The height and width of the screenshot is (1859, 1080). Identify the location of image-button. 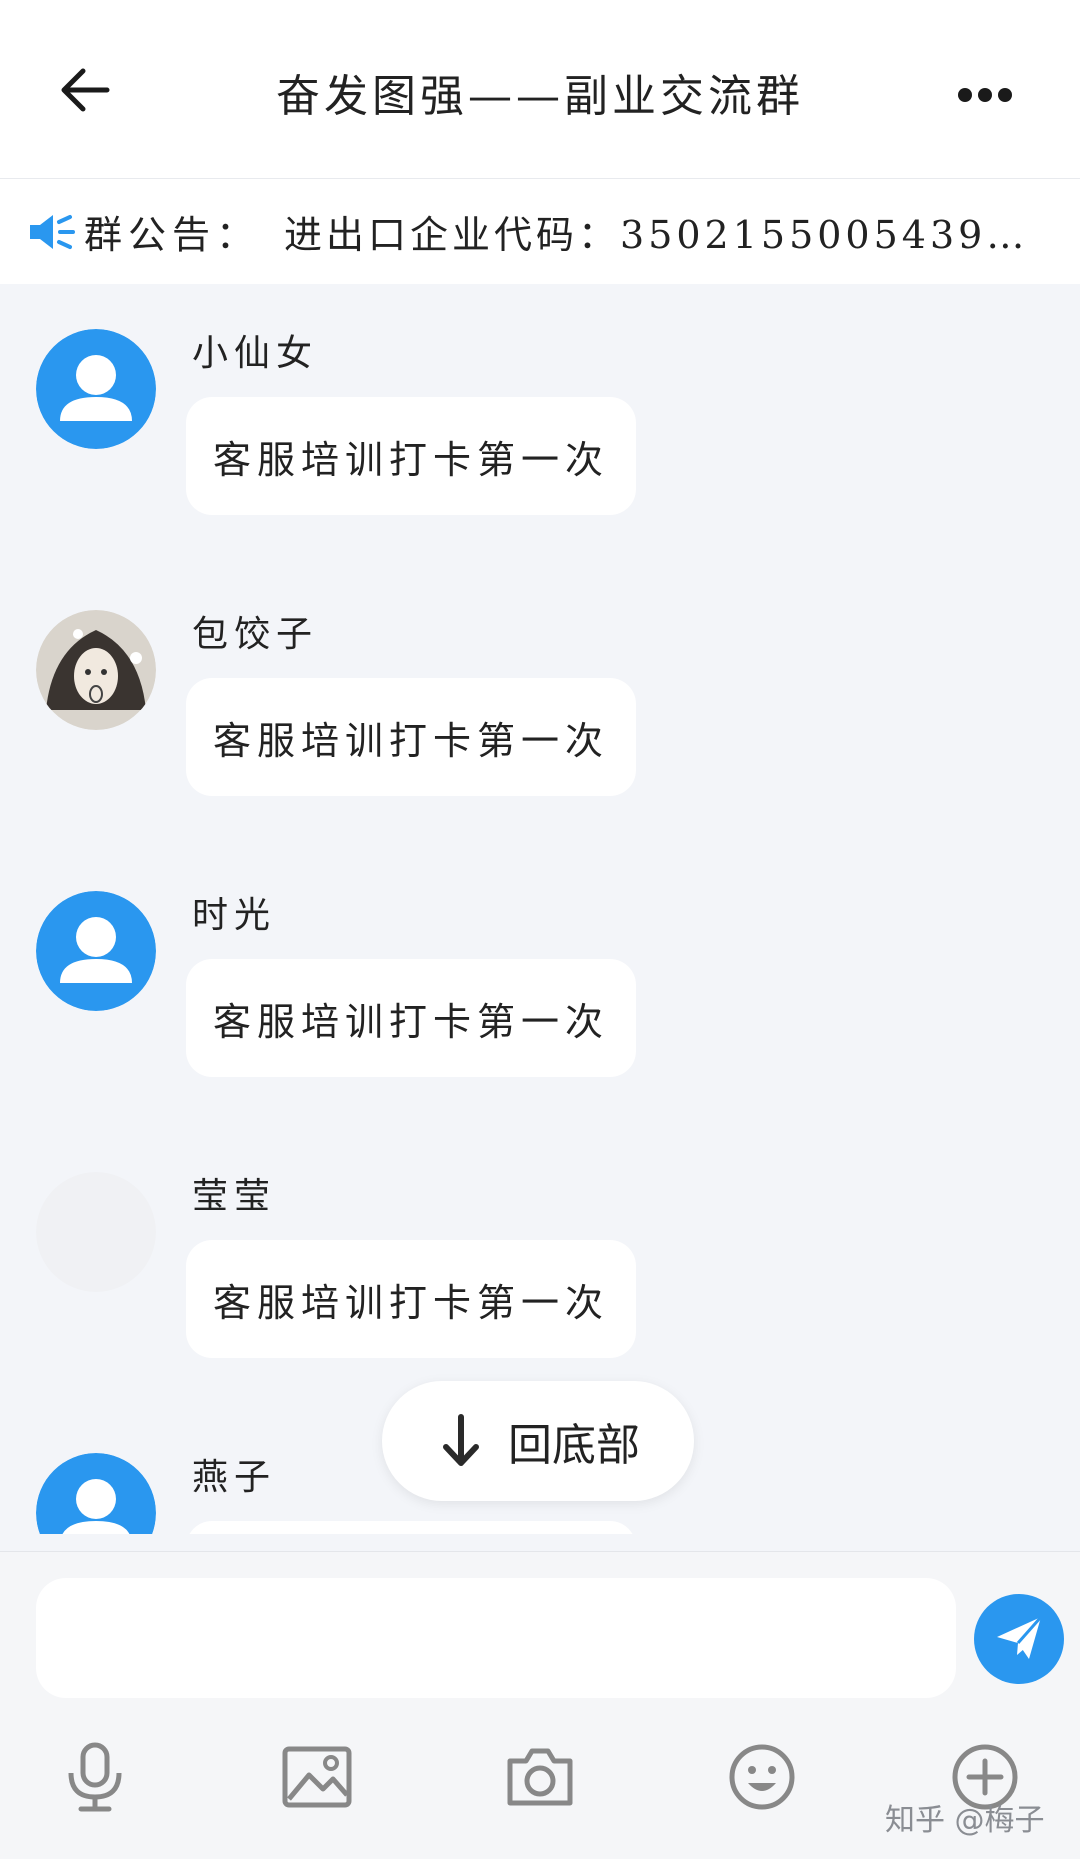
(317, 1777).